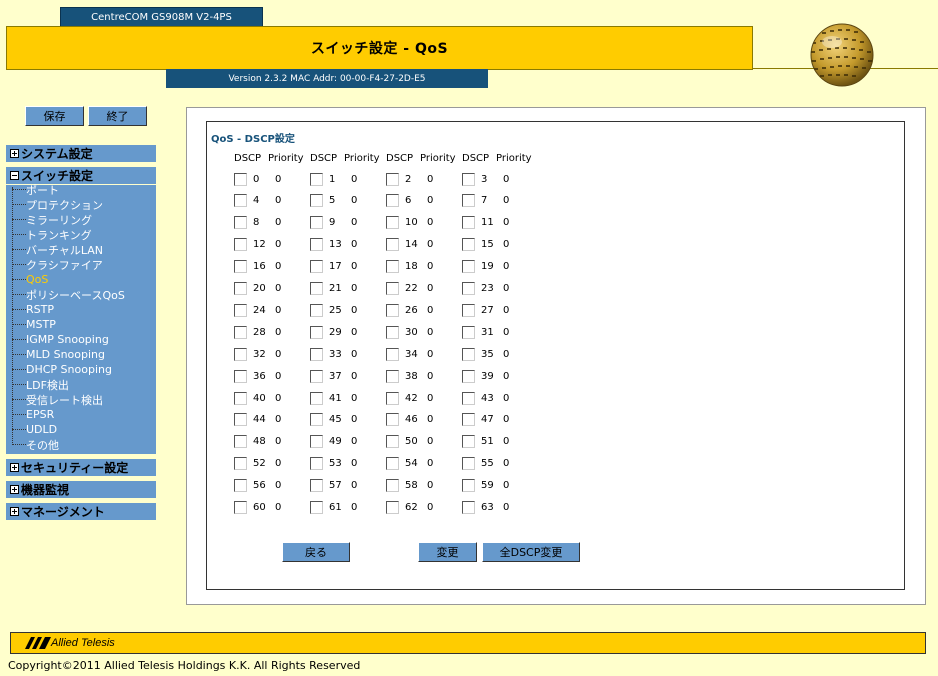 The width and height of the screenshot is (938, 676). Describe the element at coordinates (333, 245) in the screenshot. I see `dscp-entry: 13 0` at that location.